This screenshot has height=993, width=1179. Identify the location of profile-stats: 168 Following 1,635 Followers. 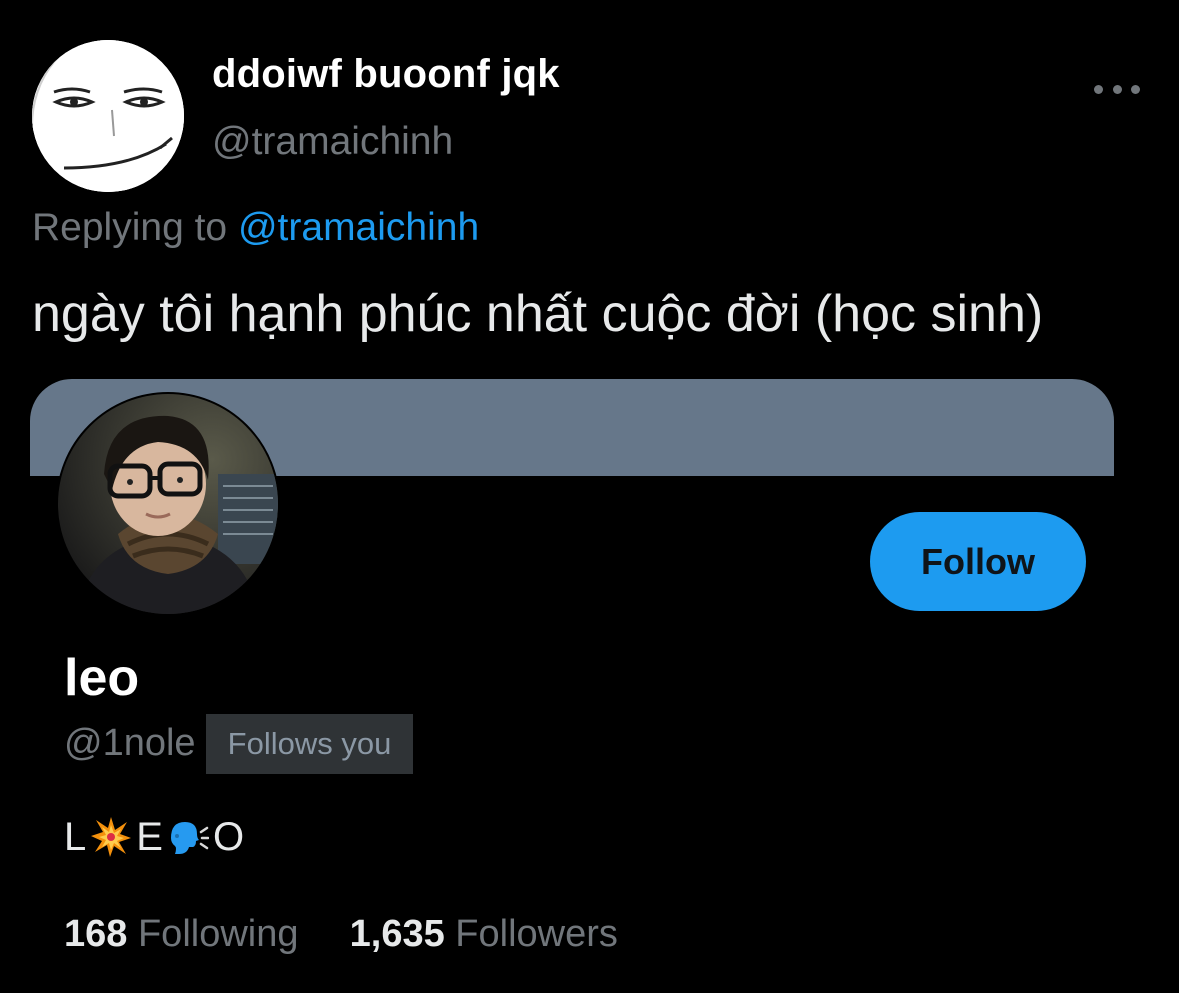
(341, 934).